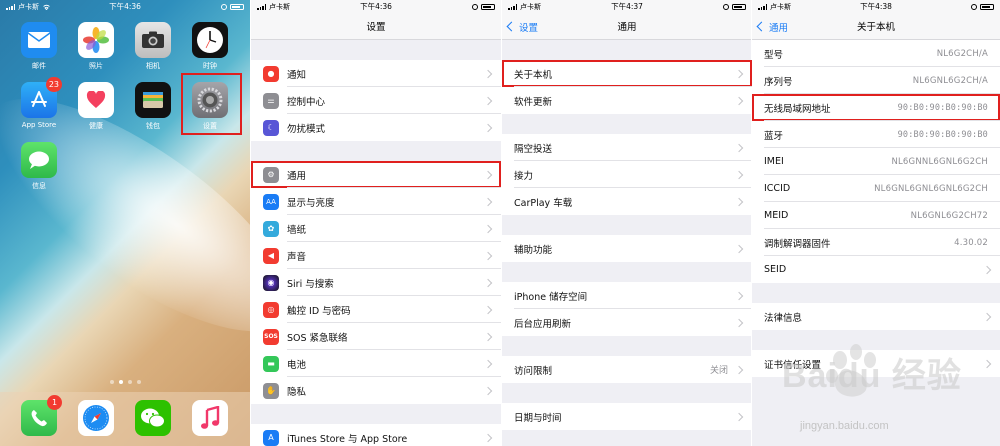 This screenshot has width=1000, height=446. Describe the element at coordinates (376, 435) in the screenshot. I see `settings-item-itunes: AiTunes Store 与 App Store` at that location.